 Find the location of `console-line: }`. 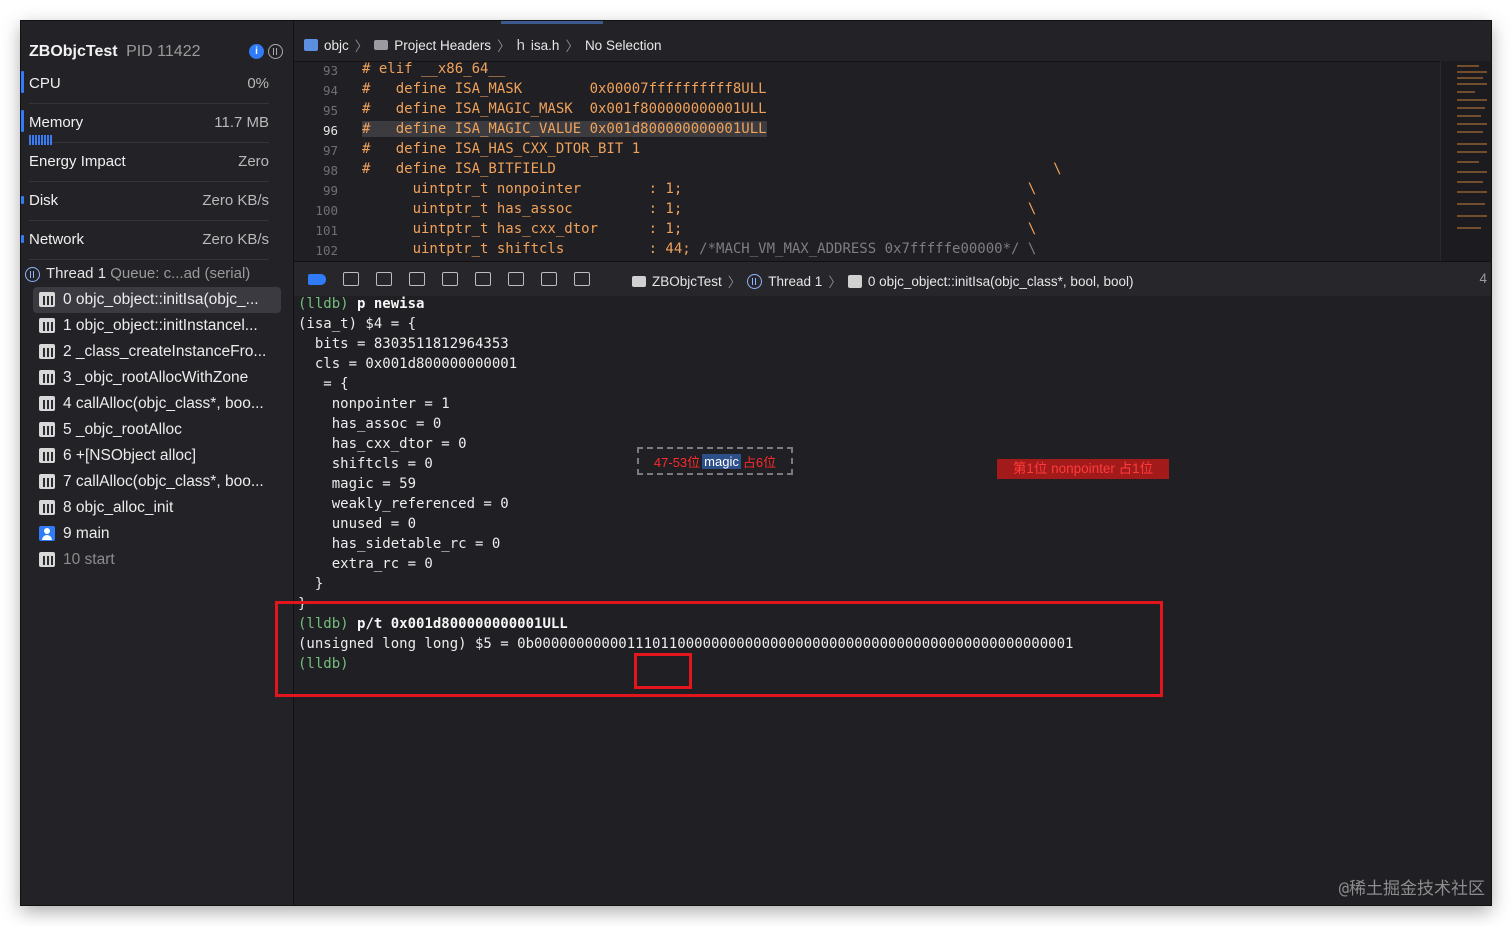

console-line: } is located at coordinates (311, 584).